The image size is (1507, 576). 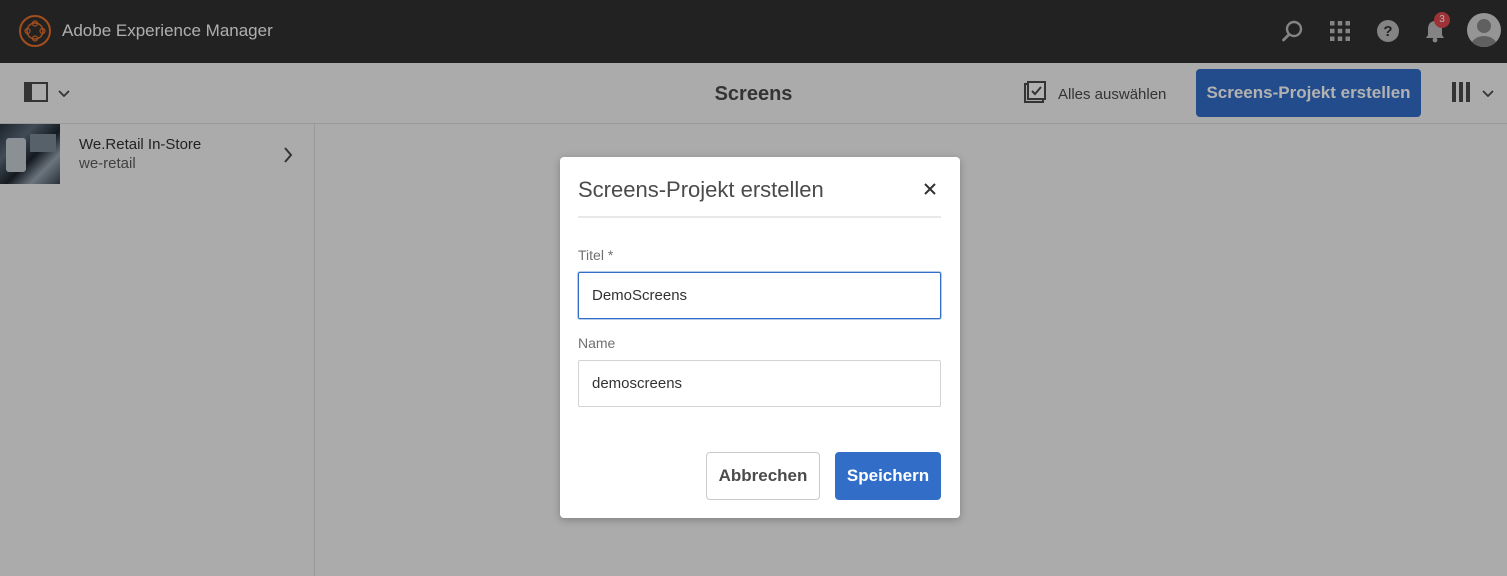 What do you see at coordinates (759, 217) in the screenshot?
I see `divider` at bounding box center [759, 217].